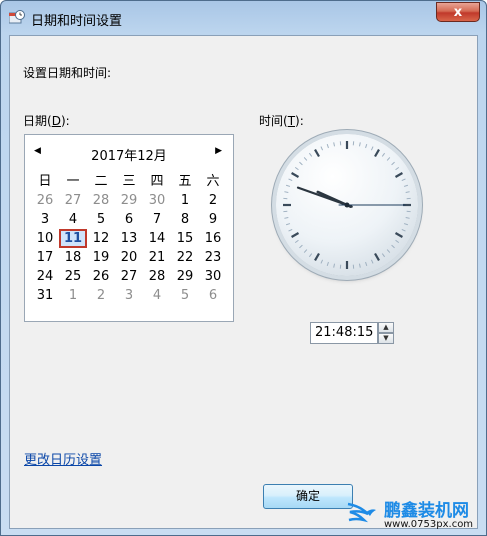 Image resolution: width=487 pixels, height=536 pixels. Describe the element at coordinates (129, 154) in the screenshot. I see `calendar-month-title: 2017年12月` at that location.